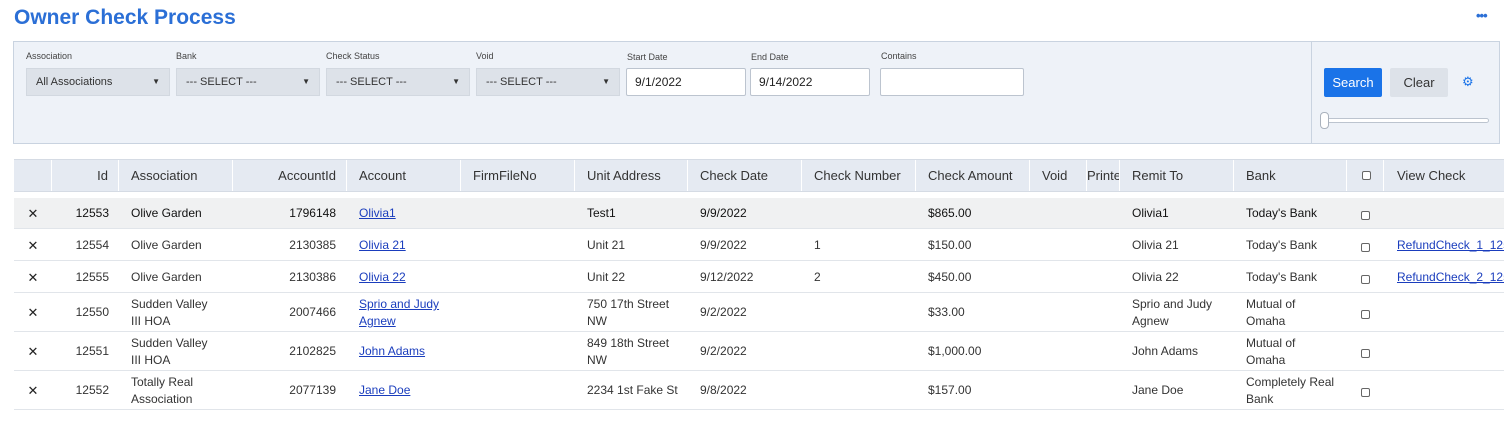 The height and width of the screenshot is (426, 1504). I want to click on view-check-link: RefundCheck_1_12554, so click(1450, 245).